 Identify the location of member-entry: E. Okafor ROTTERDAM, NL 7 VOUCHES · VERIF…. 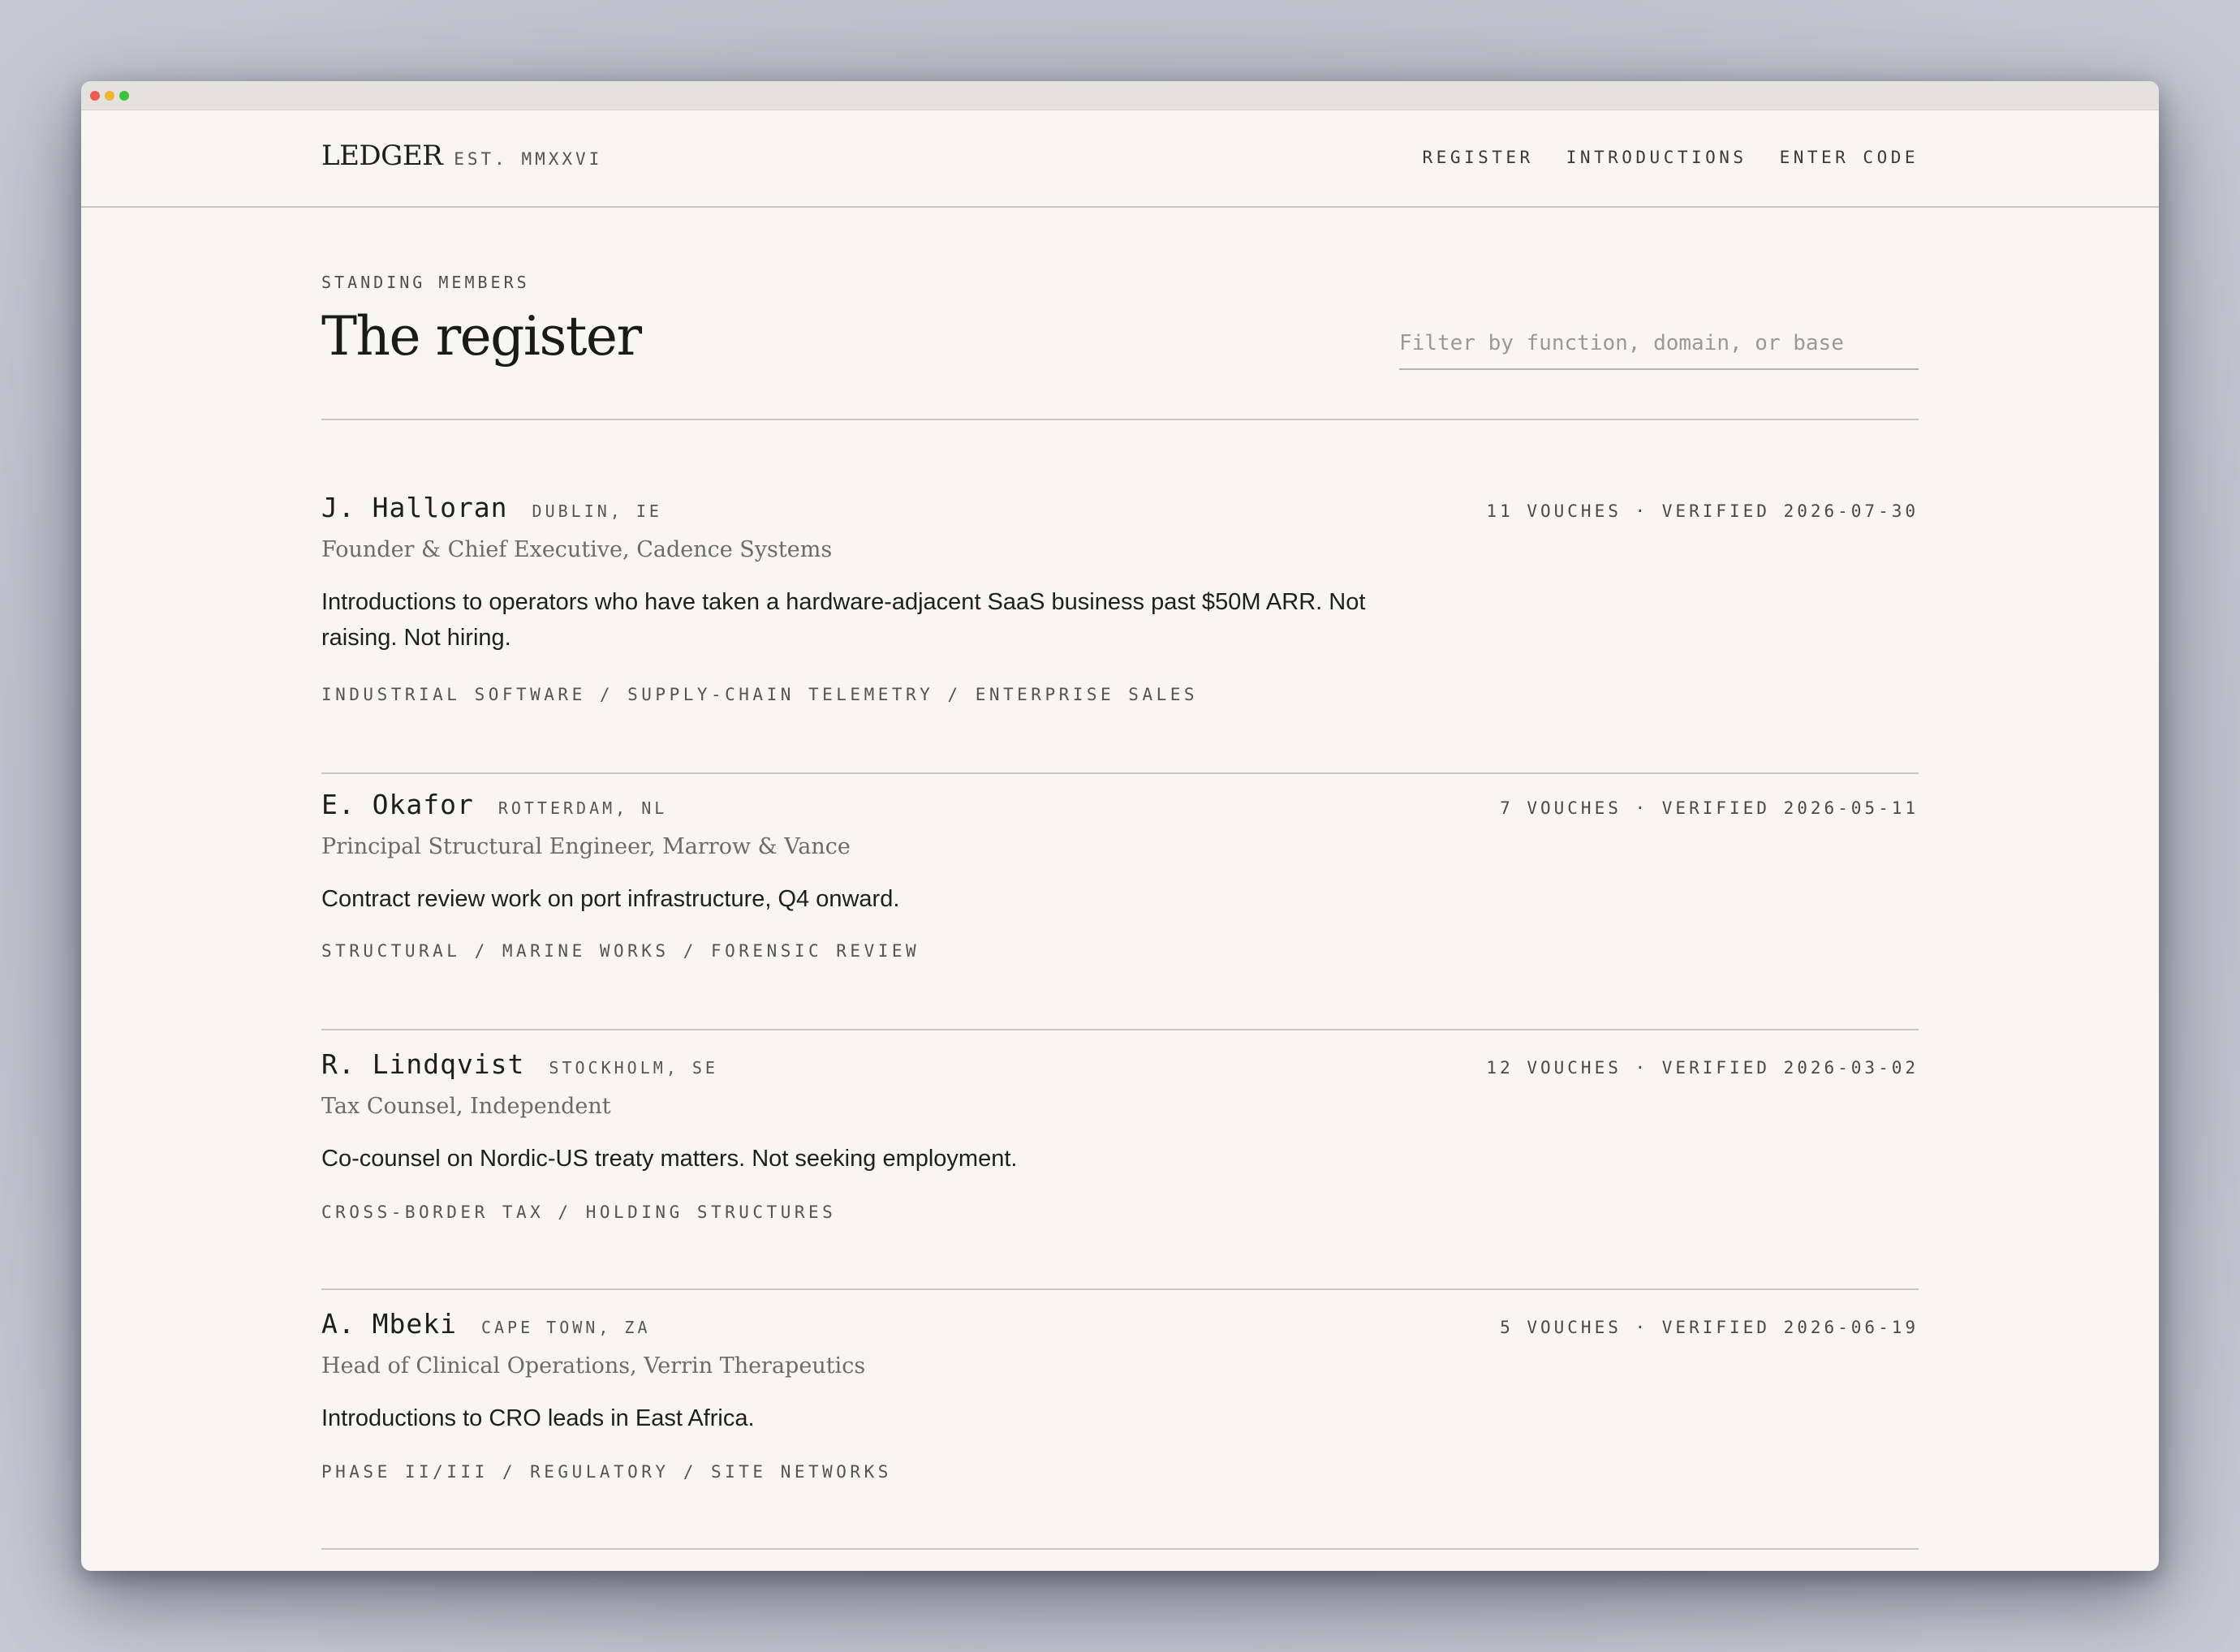
(1120, 909).